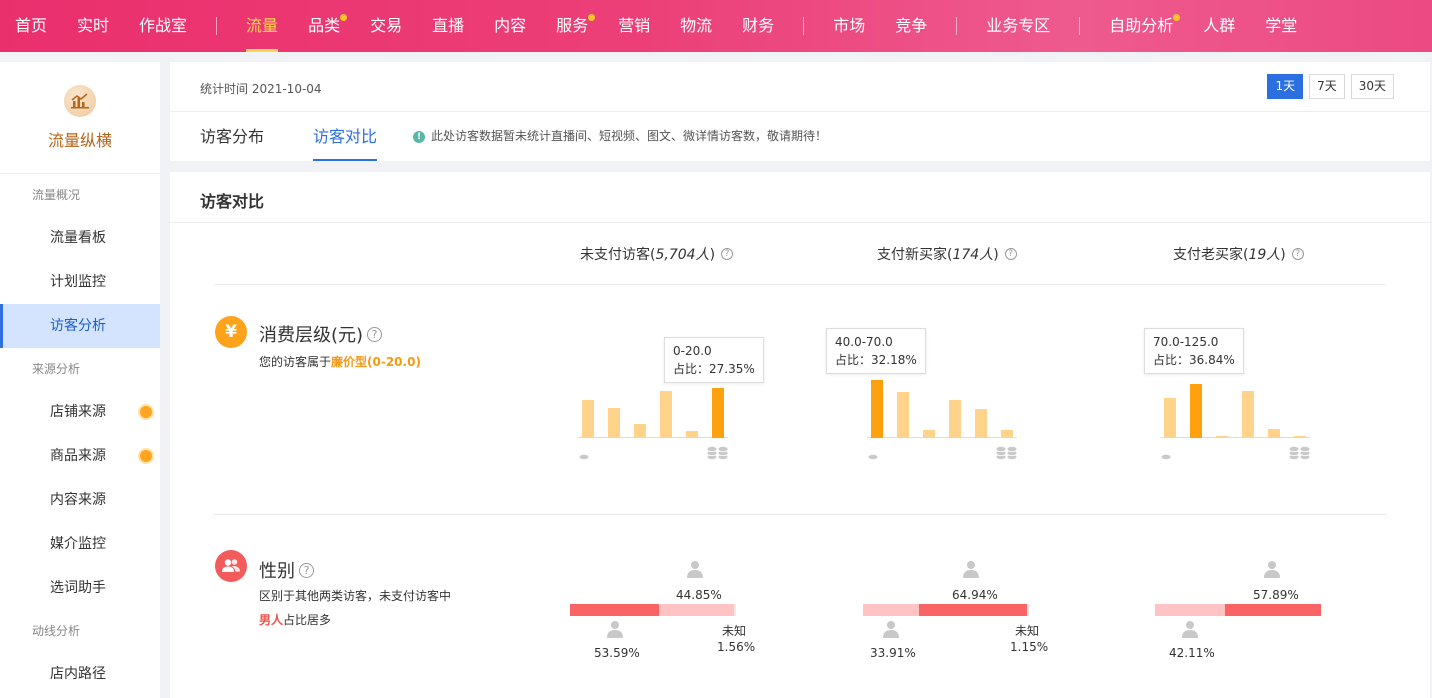  What do you see at coordinates (232, 201) in the screenshot?
I see `section-title: 访客对比` at bounding box center [232, 201].